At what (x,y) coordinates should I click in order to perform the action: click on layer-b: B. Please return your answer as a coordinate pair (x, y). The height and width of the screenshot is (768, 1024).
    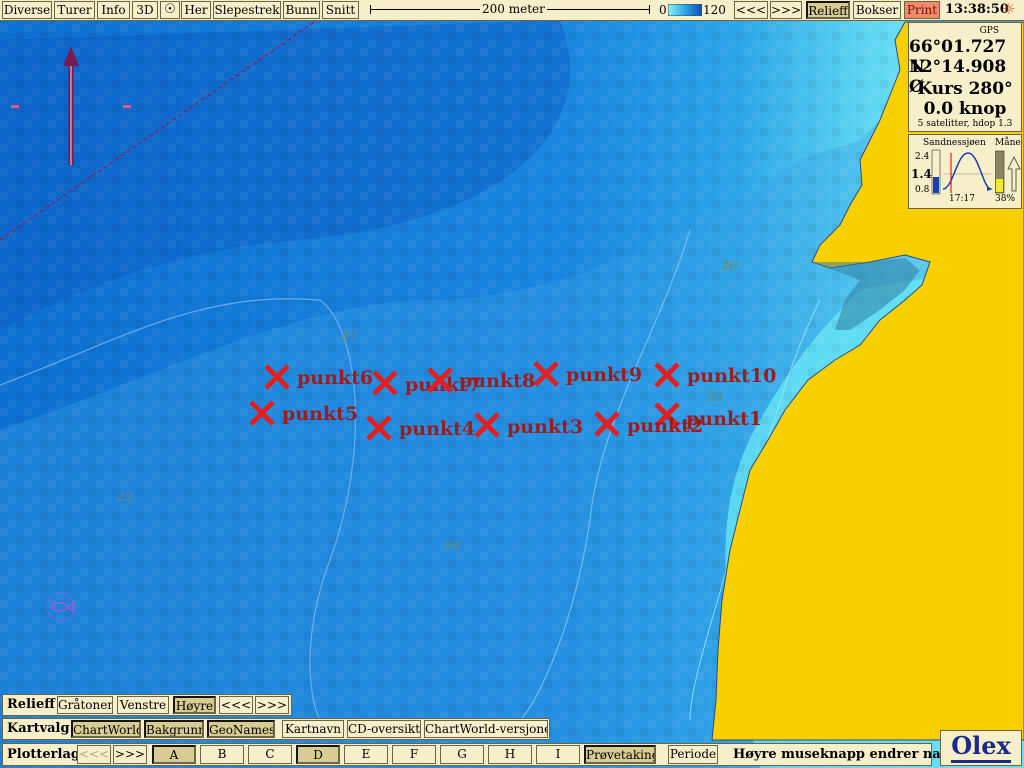
    Looking at the image, I should click on (222, 754).